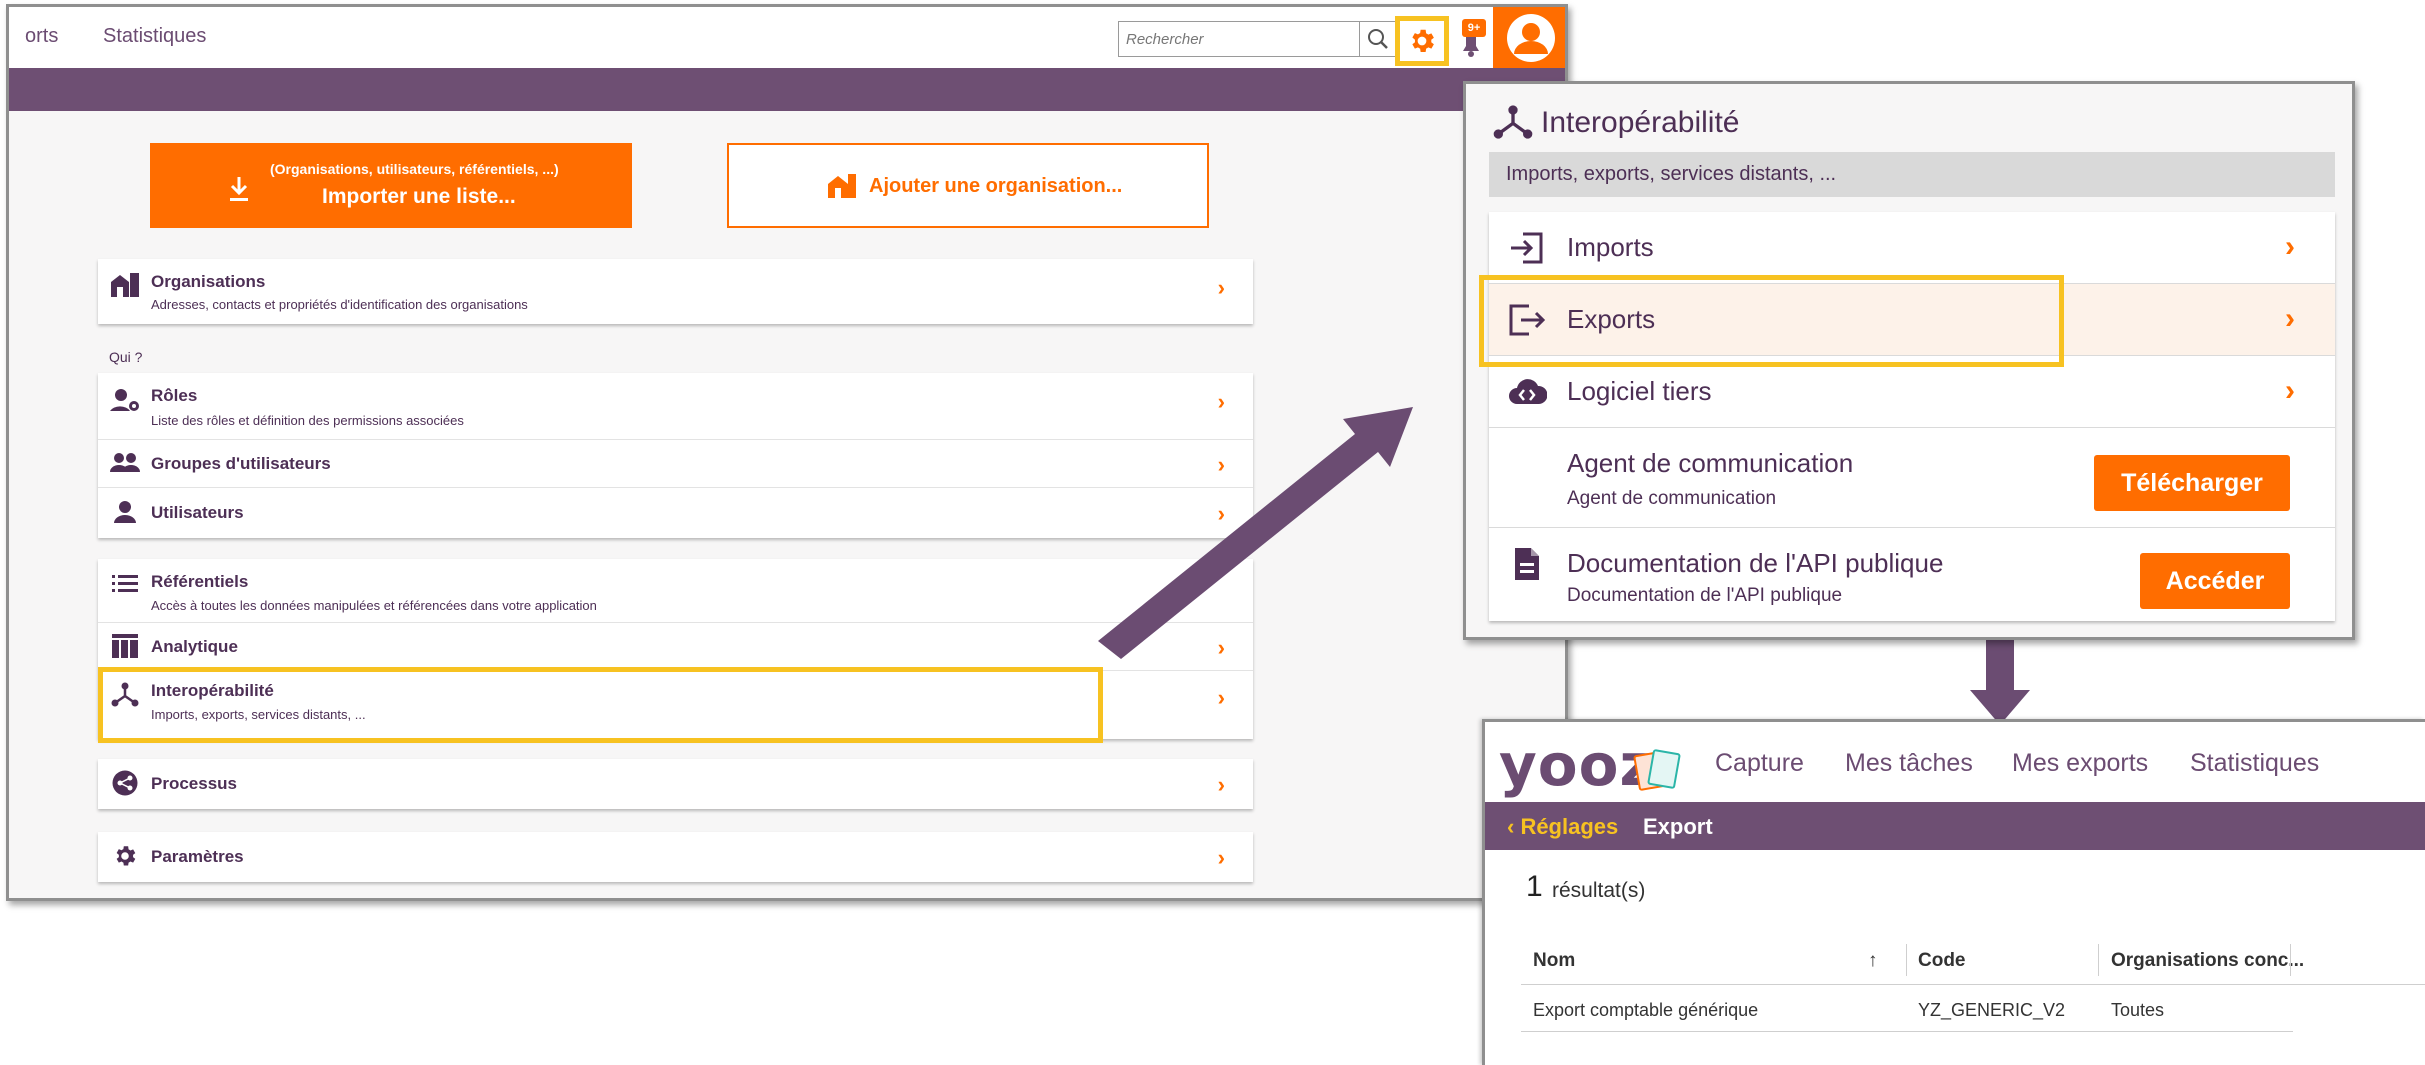  Describe the element at coordinates (1474, 28) in the screenshot. I see `notification-badge: 9+` at that location.